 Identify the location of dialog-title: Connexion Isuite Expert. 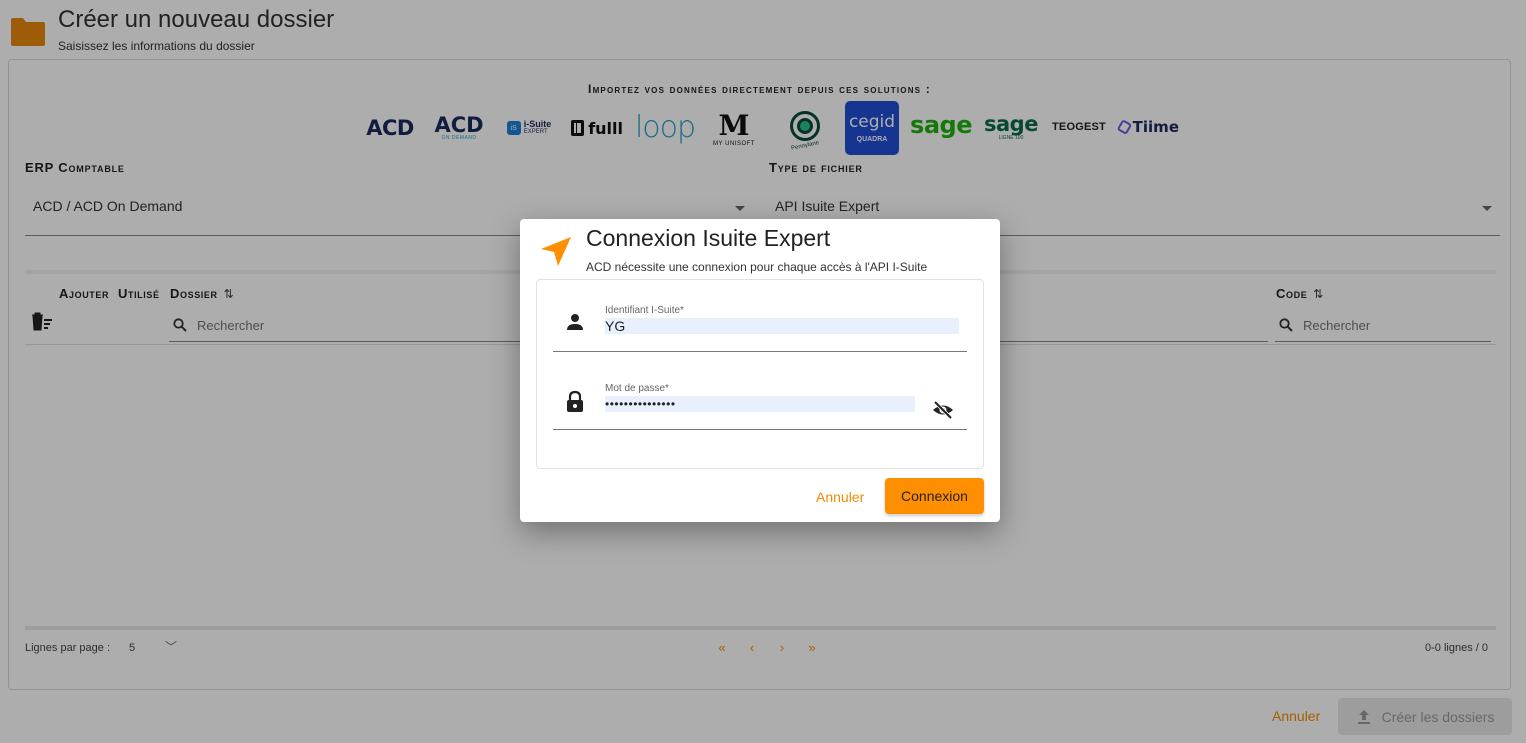
(708, 238).